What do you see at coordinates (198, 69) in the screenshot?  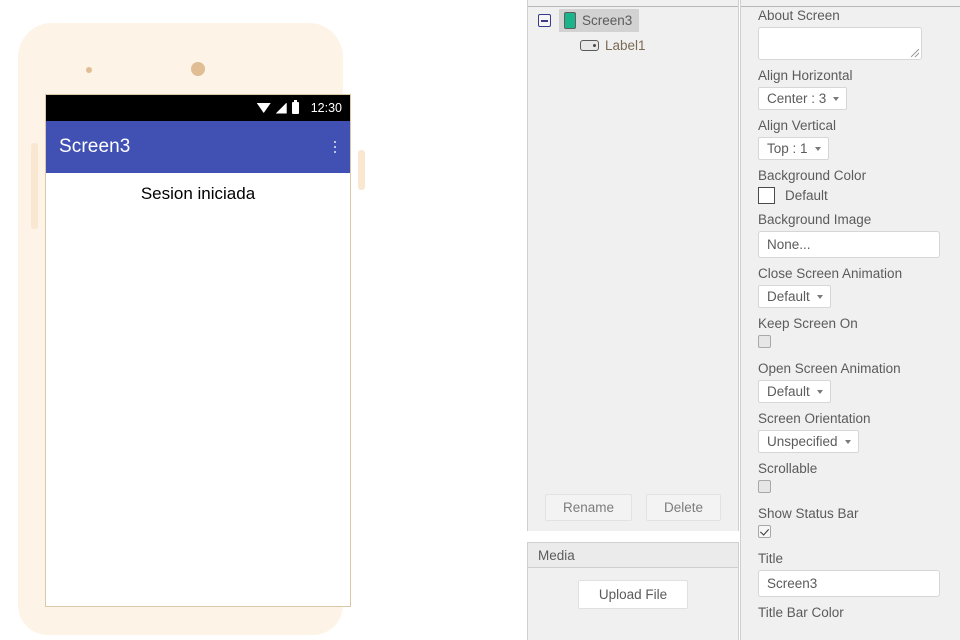 I see `phone-camera-dot-icon` at bounding box center [198, 69].